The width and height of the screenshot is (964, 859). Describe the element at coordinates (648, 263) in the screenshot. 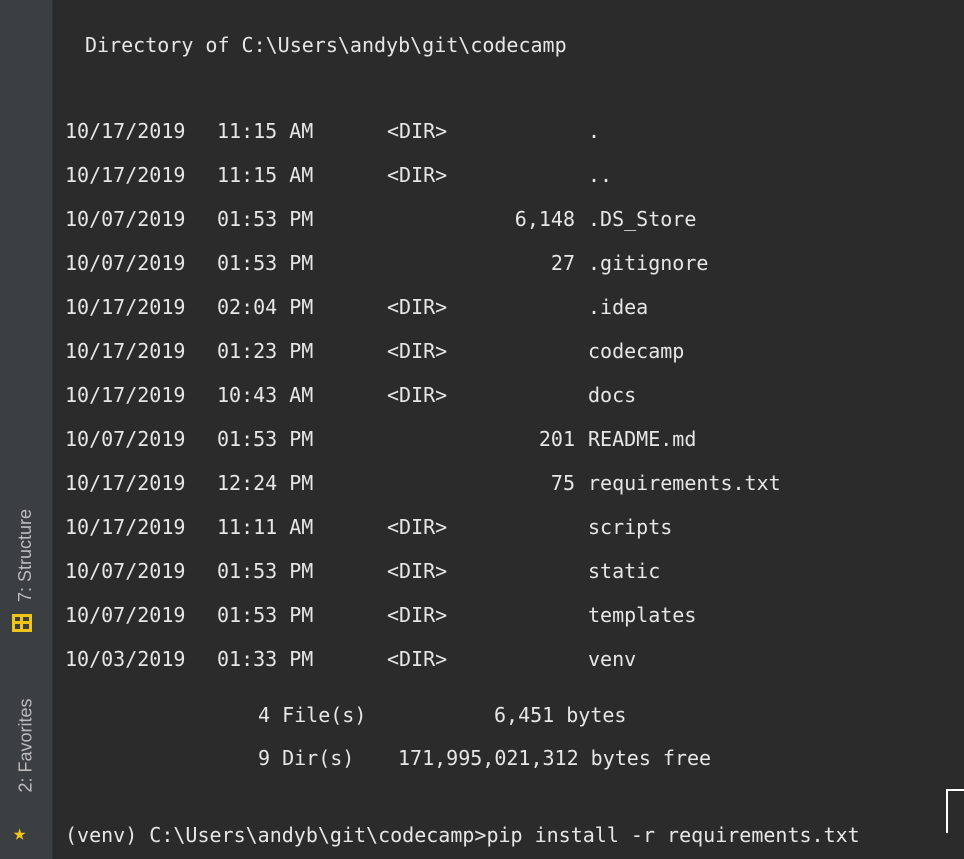

I see `entry-name: .gitignore` at that location.